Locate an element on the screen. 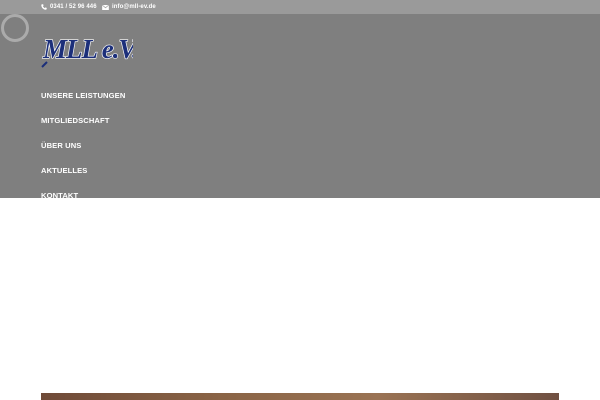 This screenshot has height=400, width=600. top-contact-bar: 0341 / 52 96 446 info@mll-ev.de is located at coordinates (300, 7).